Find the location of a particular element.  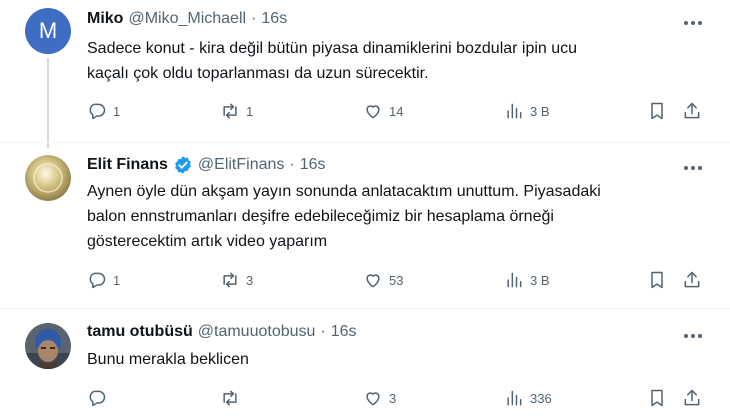

like-count: 3 is located at coordinates (393, 398).